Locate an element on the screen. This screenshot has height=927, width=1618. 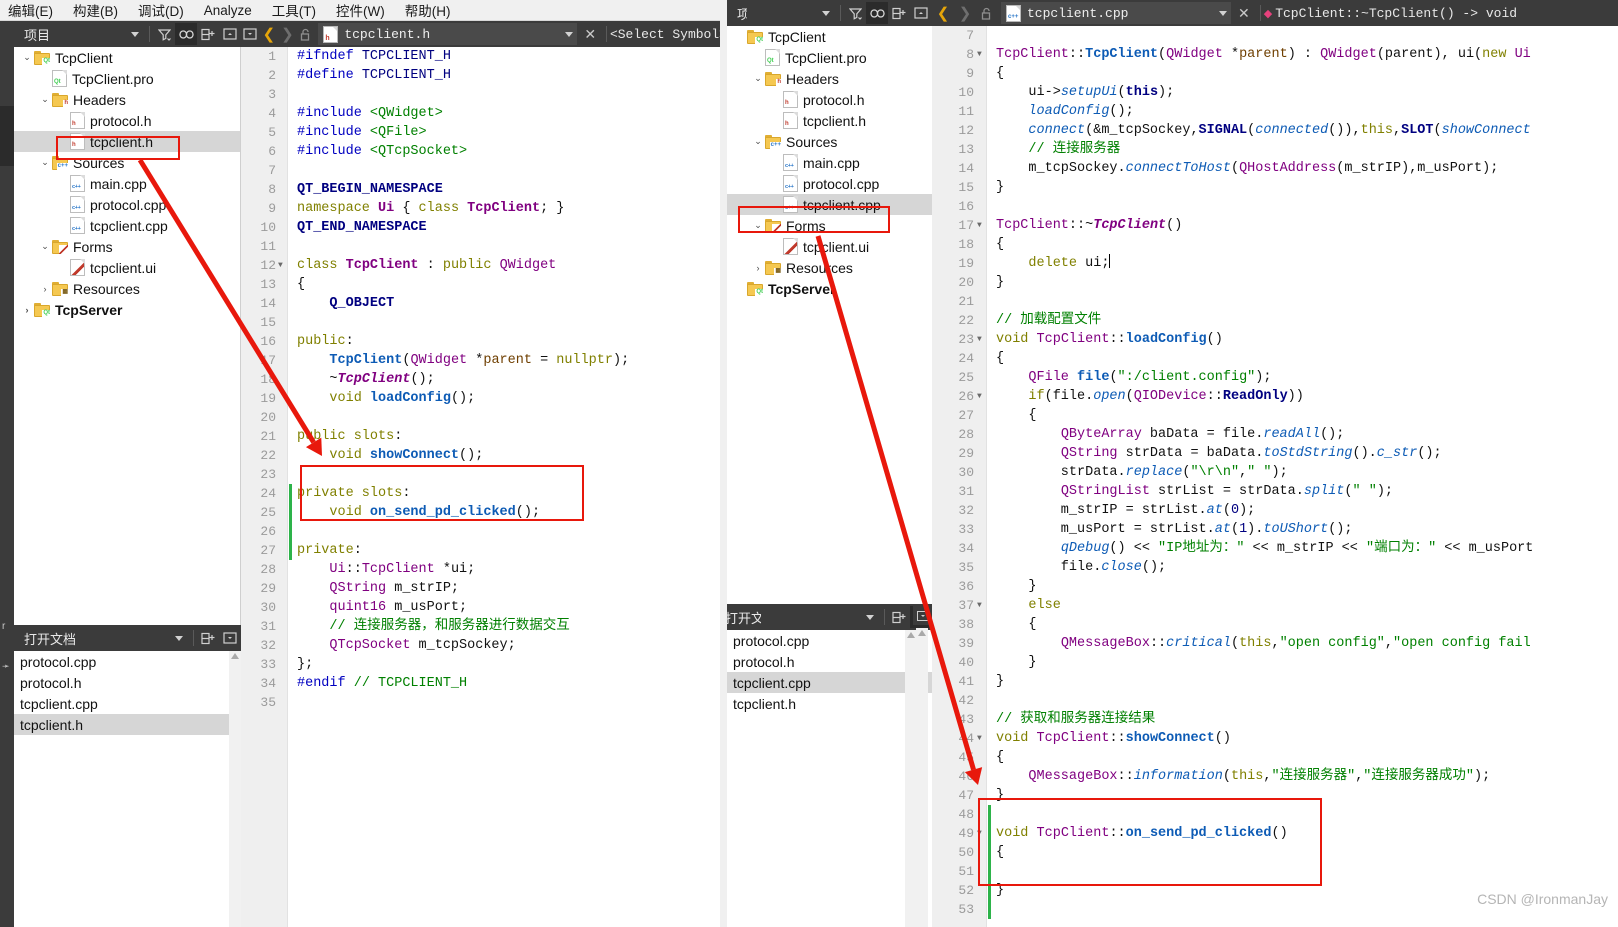
editor-right-line: 25 QFile file(":/client.config"); is located at coordinates (1275, 377).